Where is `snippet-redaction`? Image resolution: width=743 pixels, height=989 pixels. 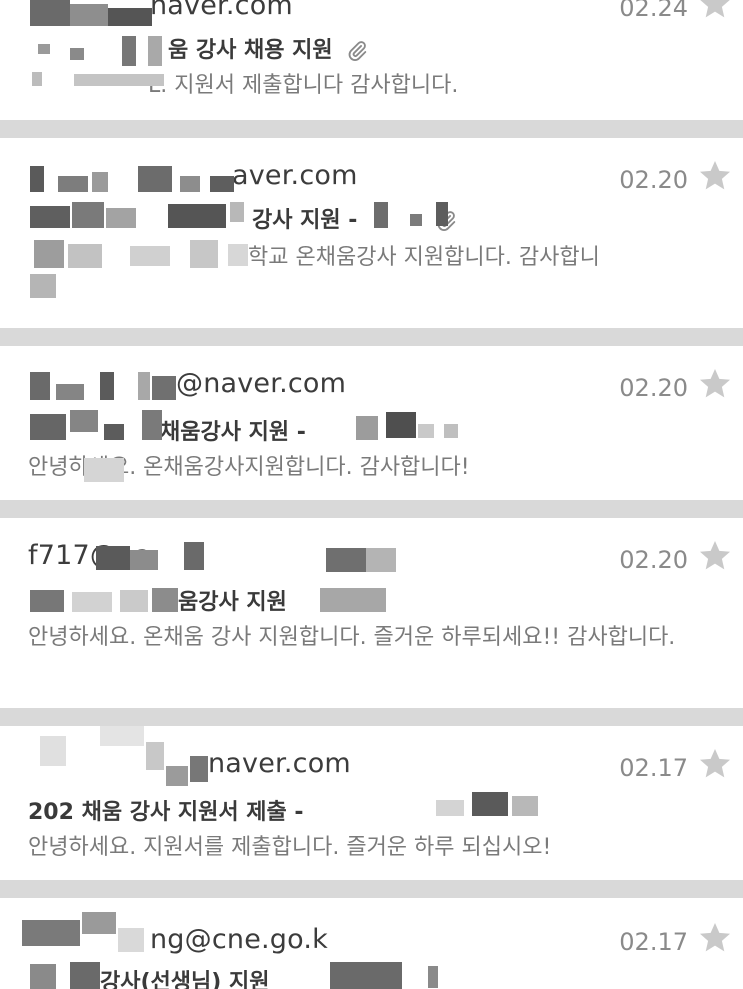
snippet-redaction is located at coordinates (120, 469).